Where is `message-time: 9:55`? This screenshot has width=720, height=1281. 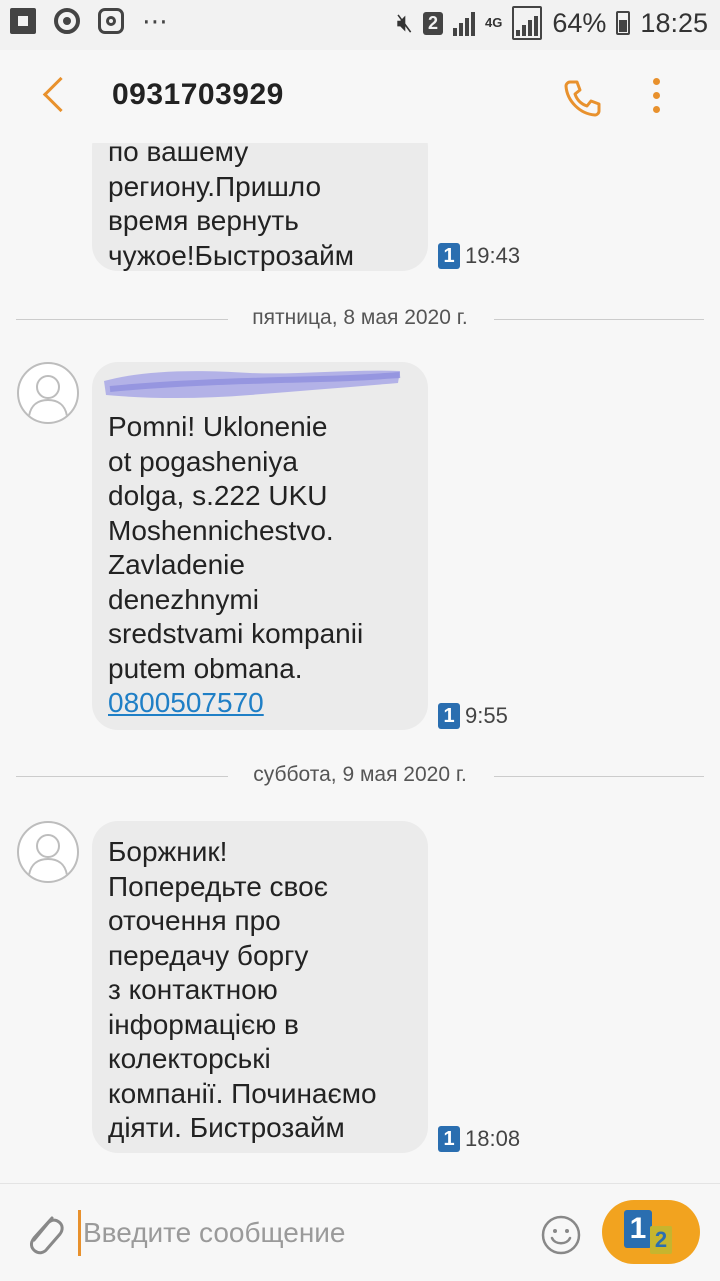
message-time: 9:55 is located at coordinates (486, 715).